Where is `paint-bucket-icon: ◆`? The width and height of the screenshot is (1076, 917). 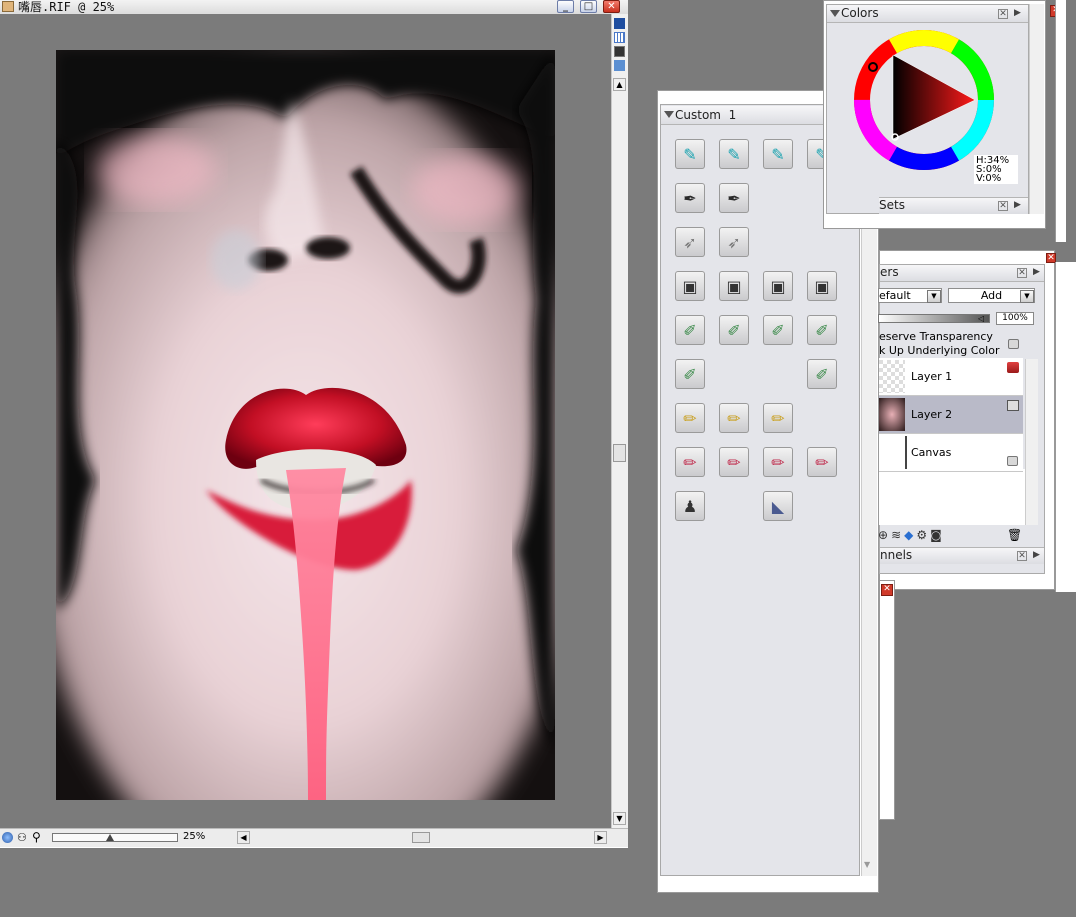
paint-bucket-icon: ◆ is located at coordinates (910, 535).